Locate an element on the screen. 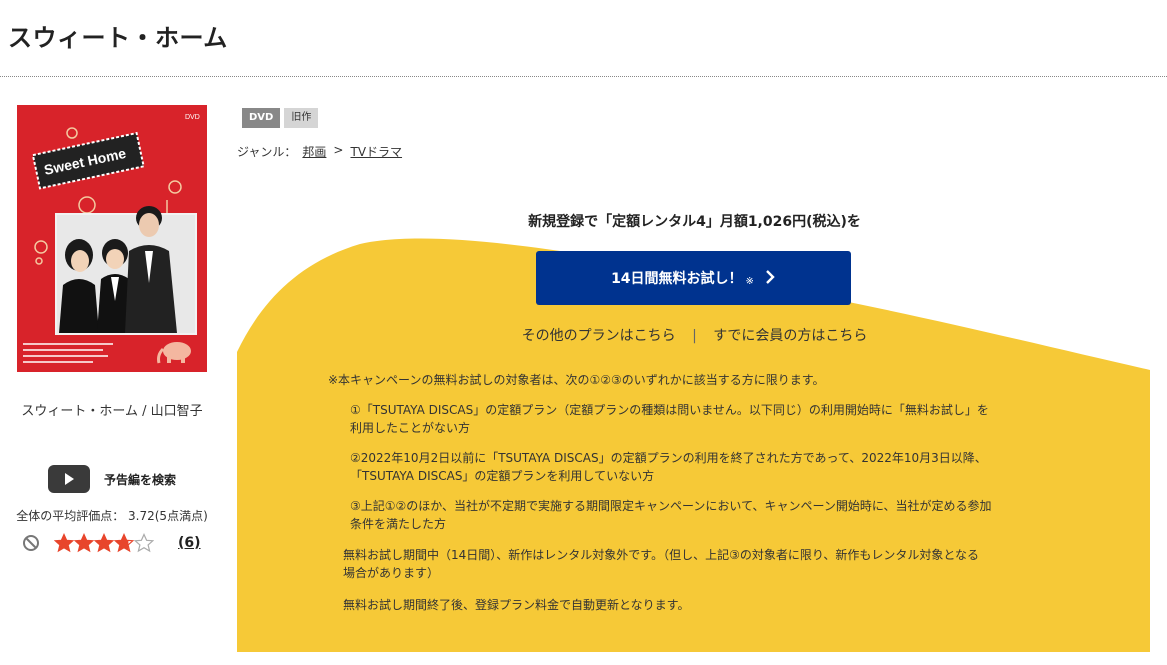 The image size is (1167, 665). free-trial-button: 14日間無料お試し！ ※ is located at coordinates (693, 278).